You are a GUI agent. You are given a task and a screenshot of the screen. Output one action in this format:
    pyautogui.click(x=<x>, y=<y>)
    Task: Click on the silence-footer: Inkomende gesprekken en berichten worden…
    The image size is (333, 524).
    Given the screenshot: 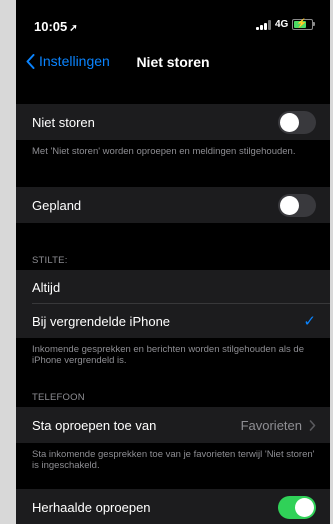 What is the action you would take?
    pyautogui.click(x=168, y=355)
    